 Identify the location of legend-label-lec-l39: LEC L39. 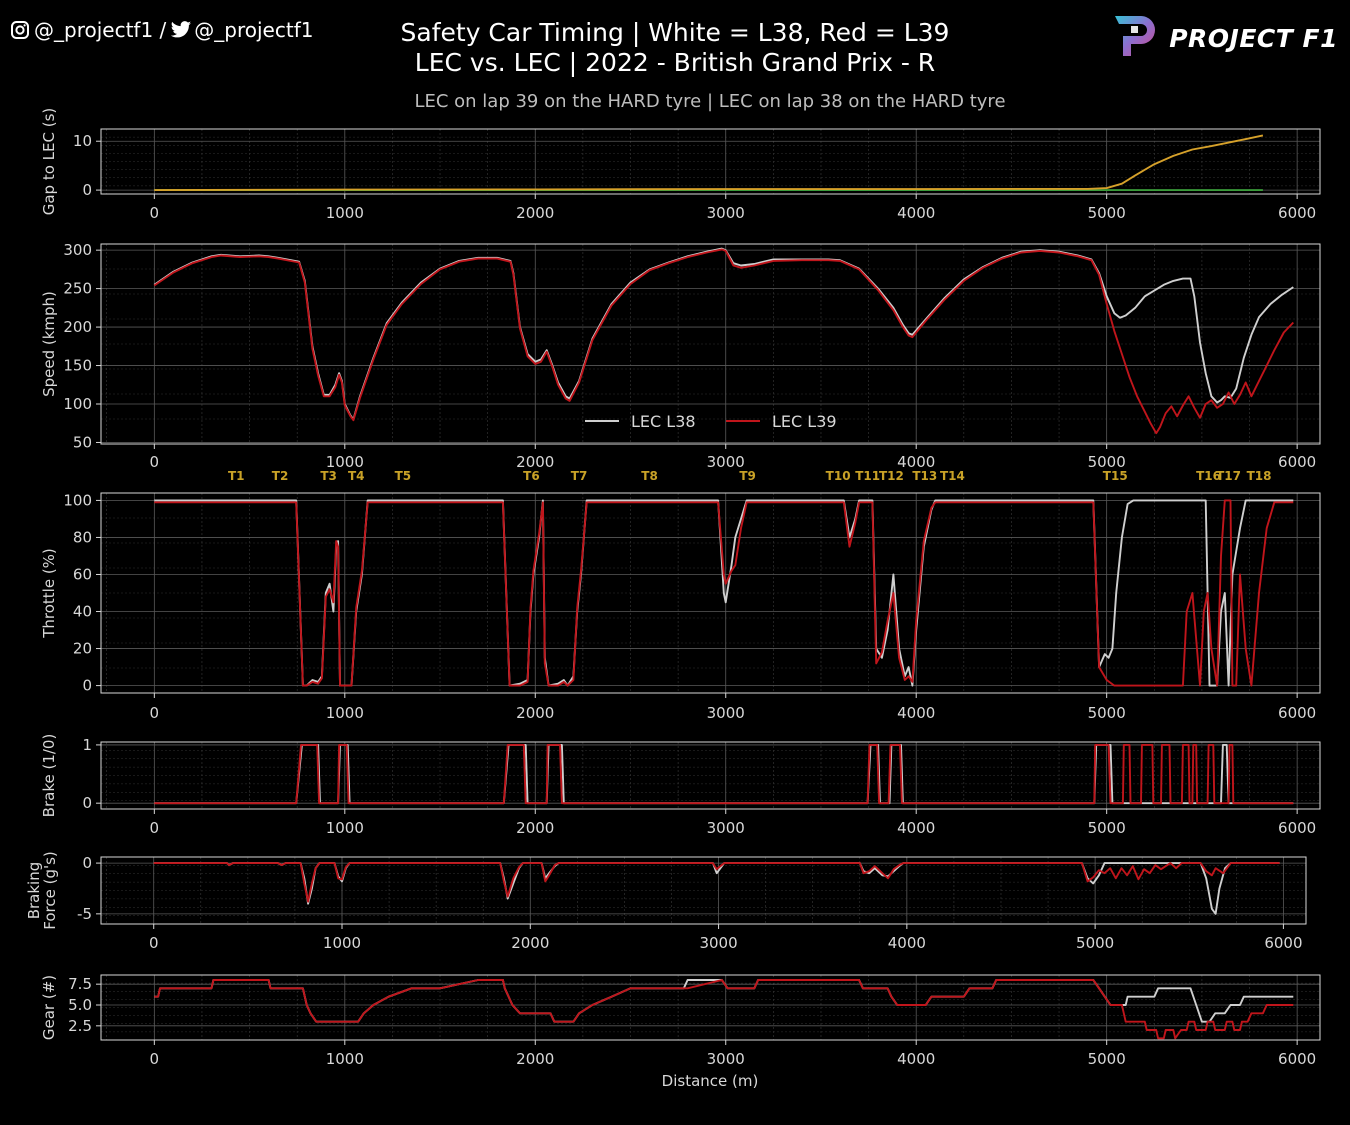
(804, 421).